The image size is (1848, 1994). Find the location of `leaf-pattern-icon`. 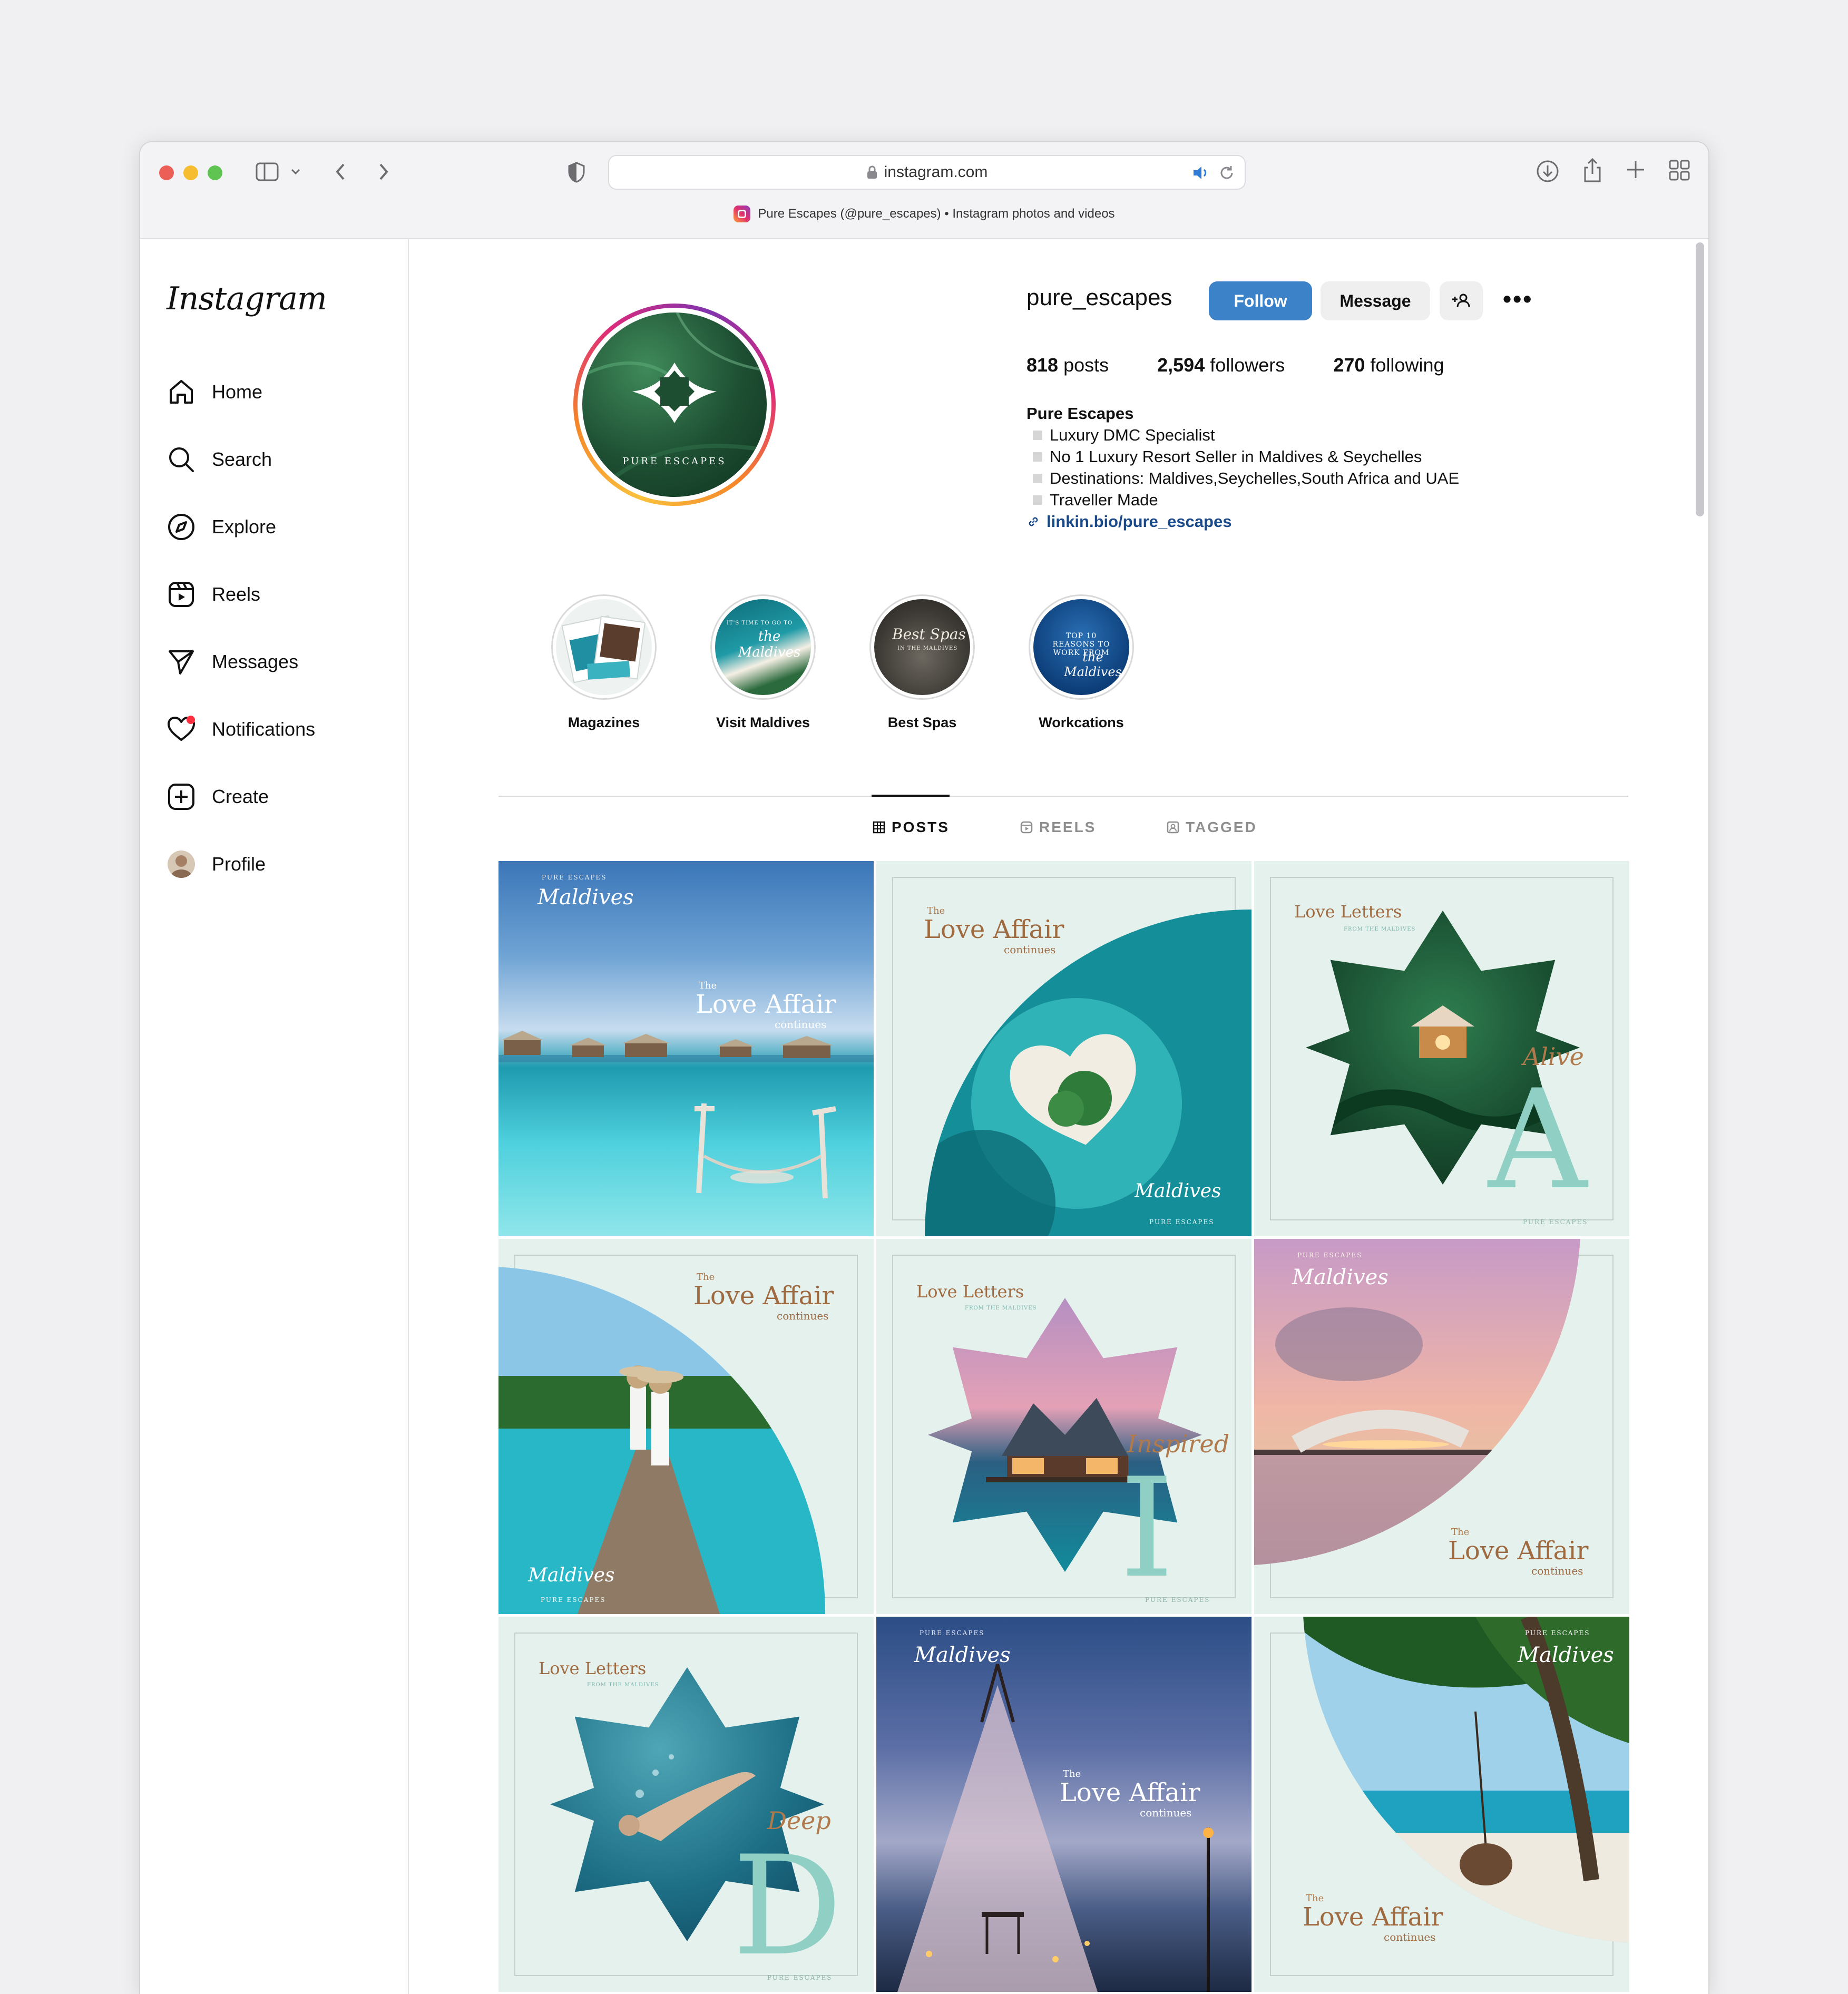

leaf-pattern-icon is located at coordinates (675, 400).